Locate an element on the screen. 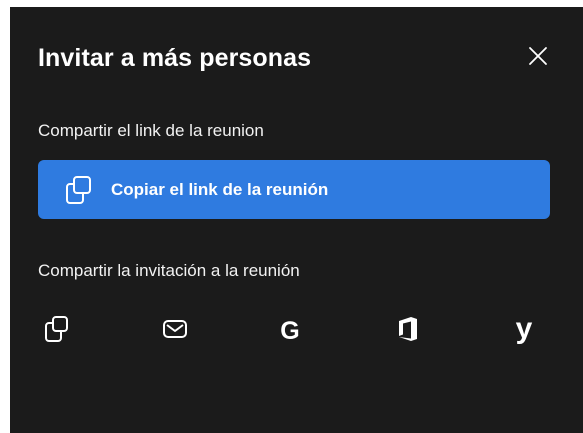 The image size is (583, 433). copy-link-button-label: Copiar el link de la reunión is located at coordinates (220, 189).